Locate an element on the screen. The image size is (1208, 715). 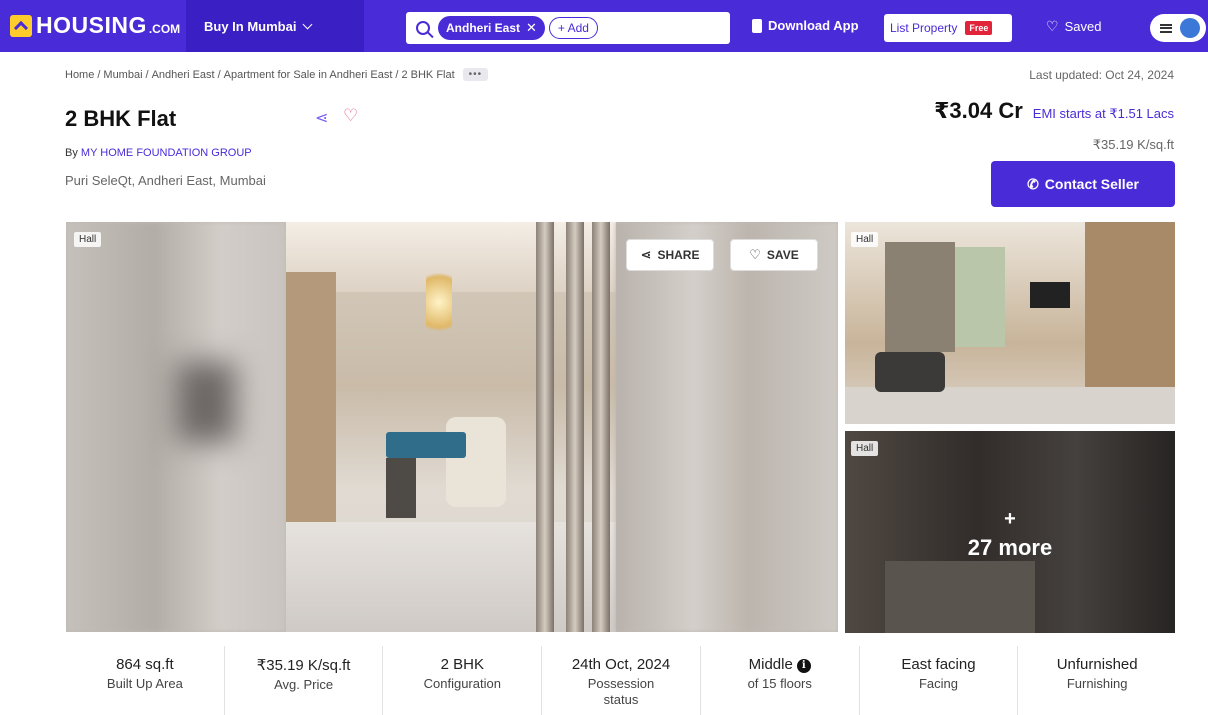
buy-in-city-dropdown: Buy In Mumbai is located at coordinates (275, 26).